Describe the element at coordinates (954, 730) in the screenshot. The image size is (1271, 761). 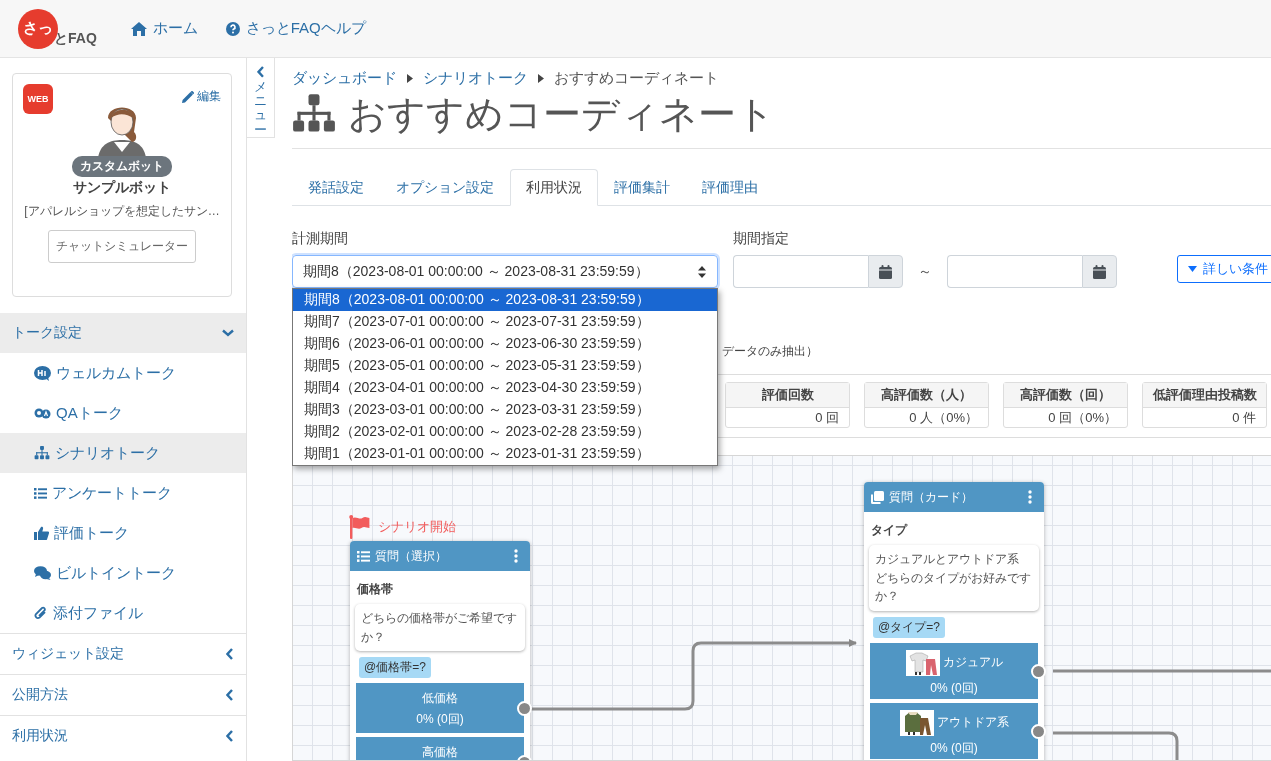
I see `answer-option: アウトドア系 0% (0回)` at that location.